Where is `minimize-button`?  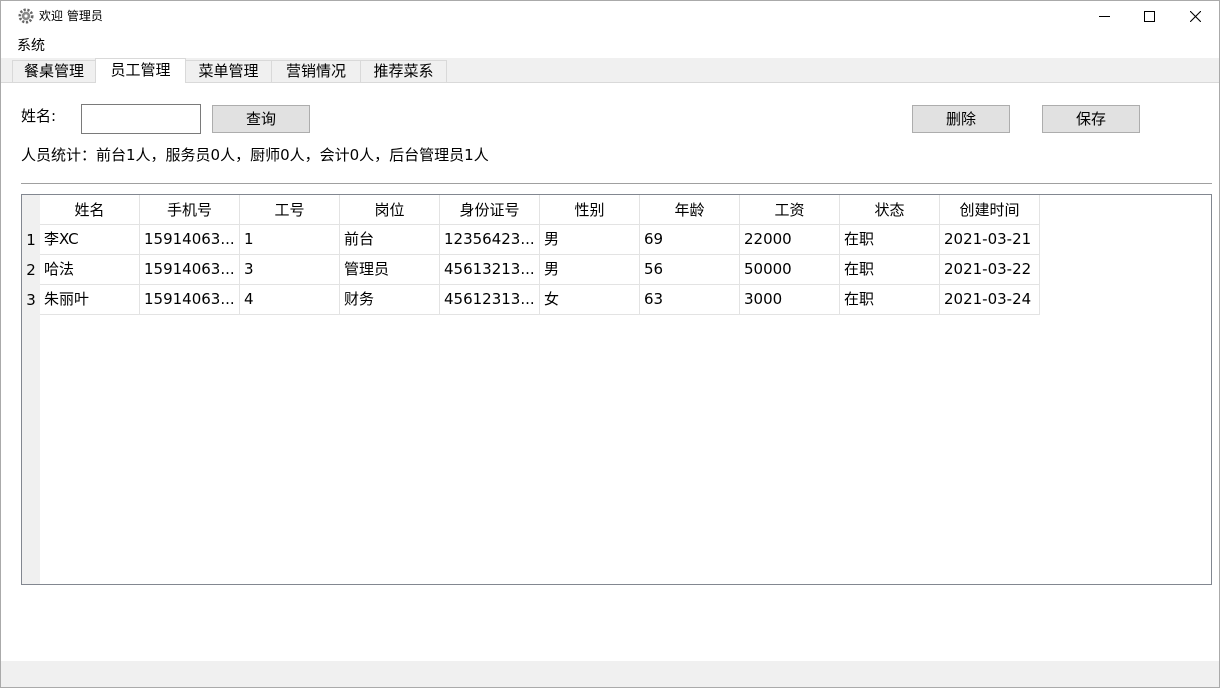 minimize-button is located at coordinates (1104, 16).